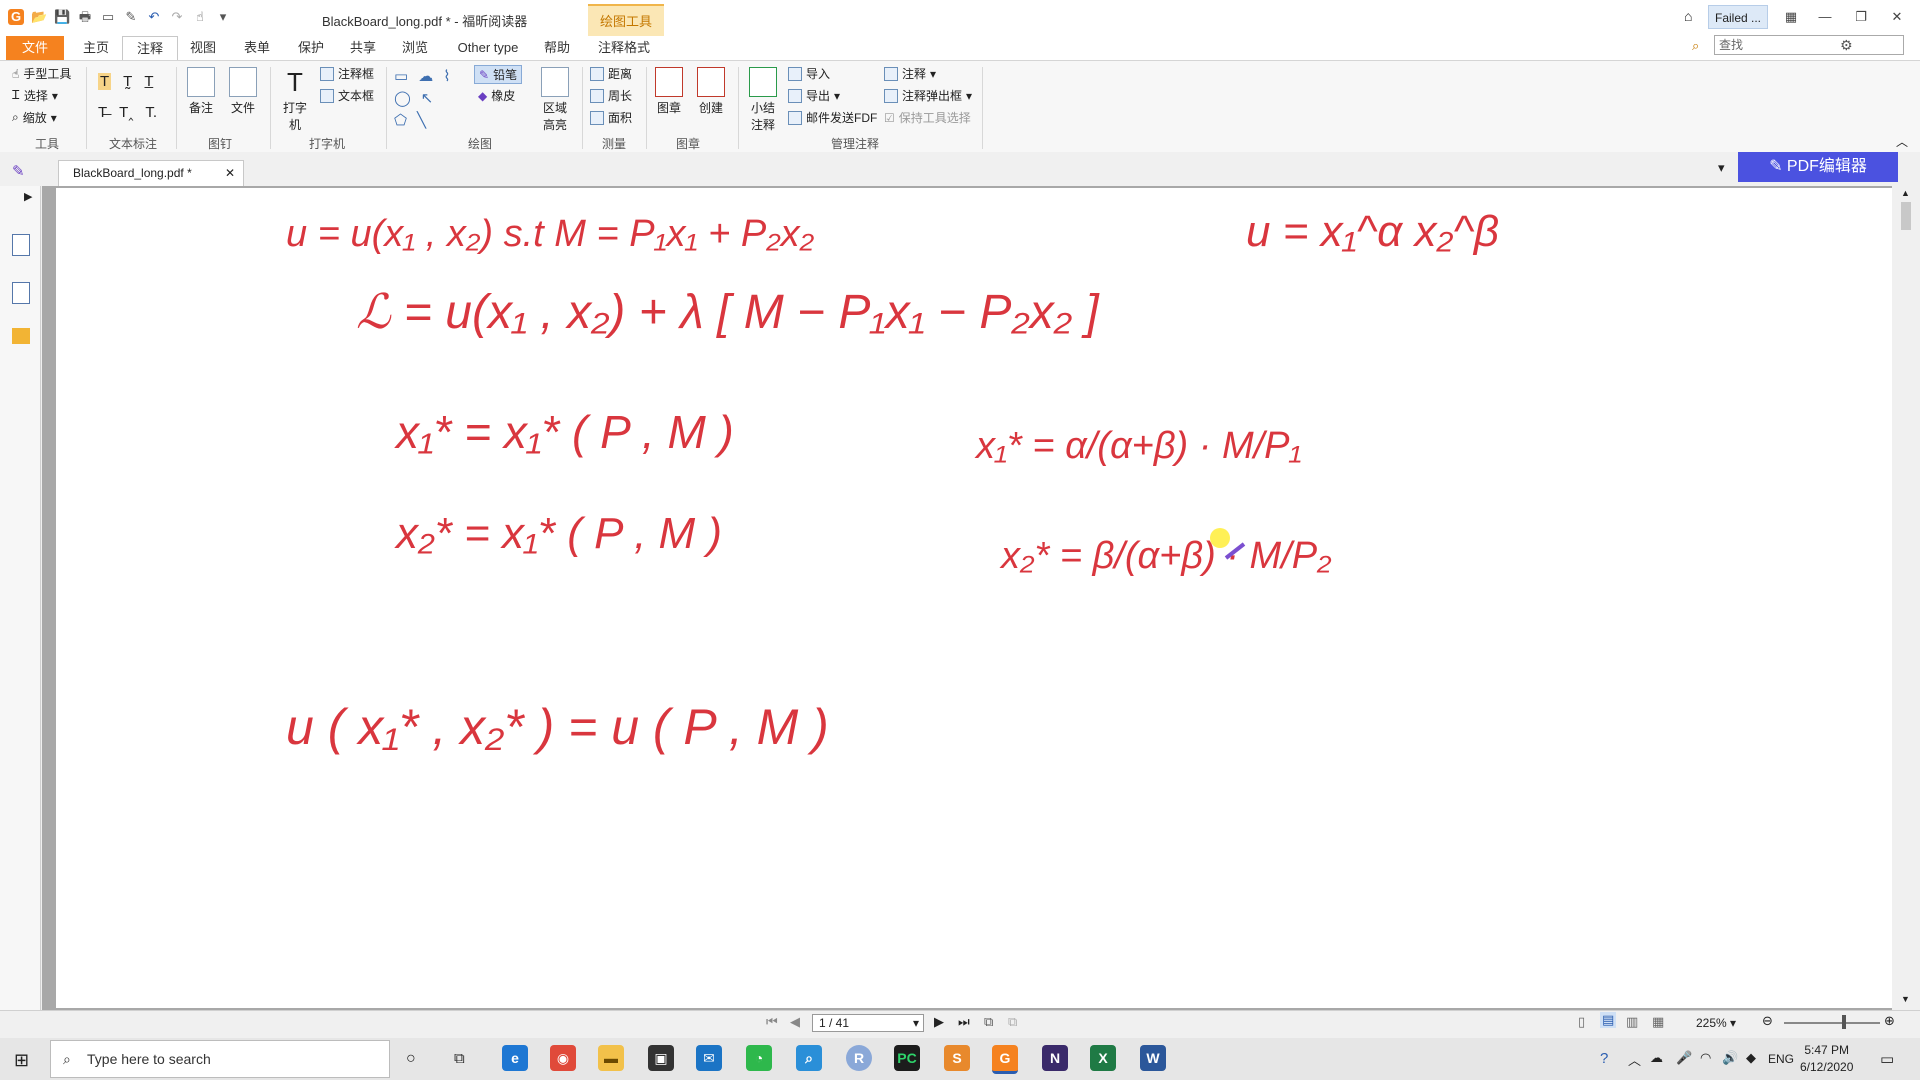  What do you see at coordinates (1818, 167) in the screenshot?
I see `pdf-editor-button: ✎ PDF编辑器` at bounding box center [1818, 167].